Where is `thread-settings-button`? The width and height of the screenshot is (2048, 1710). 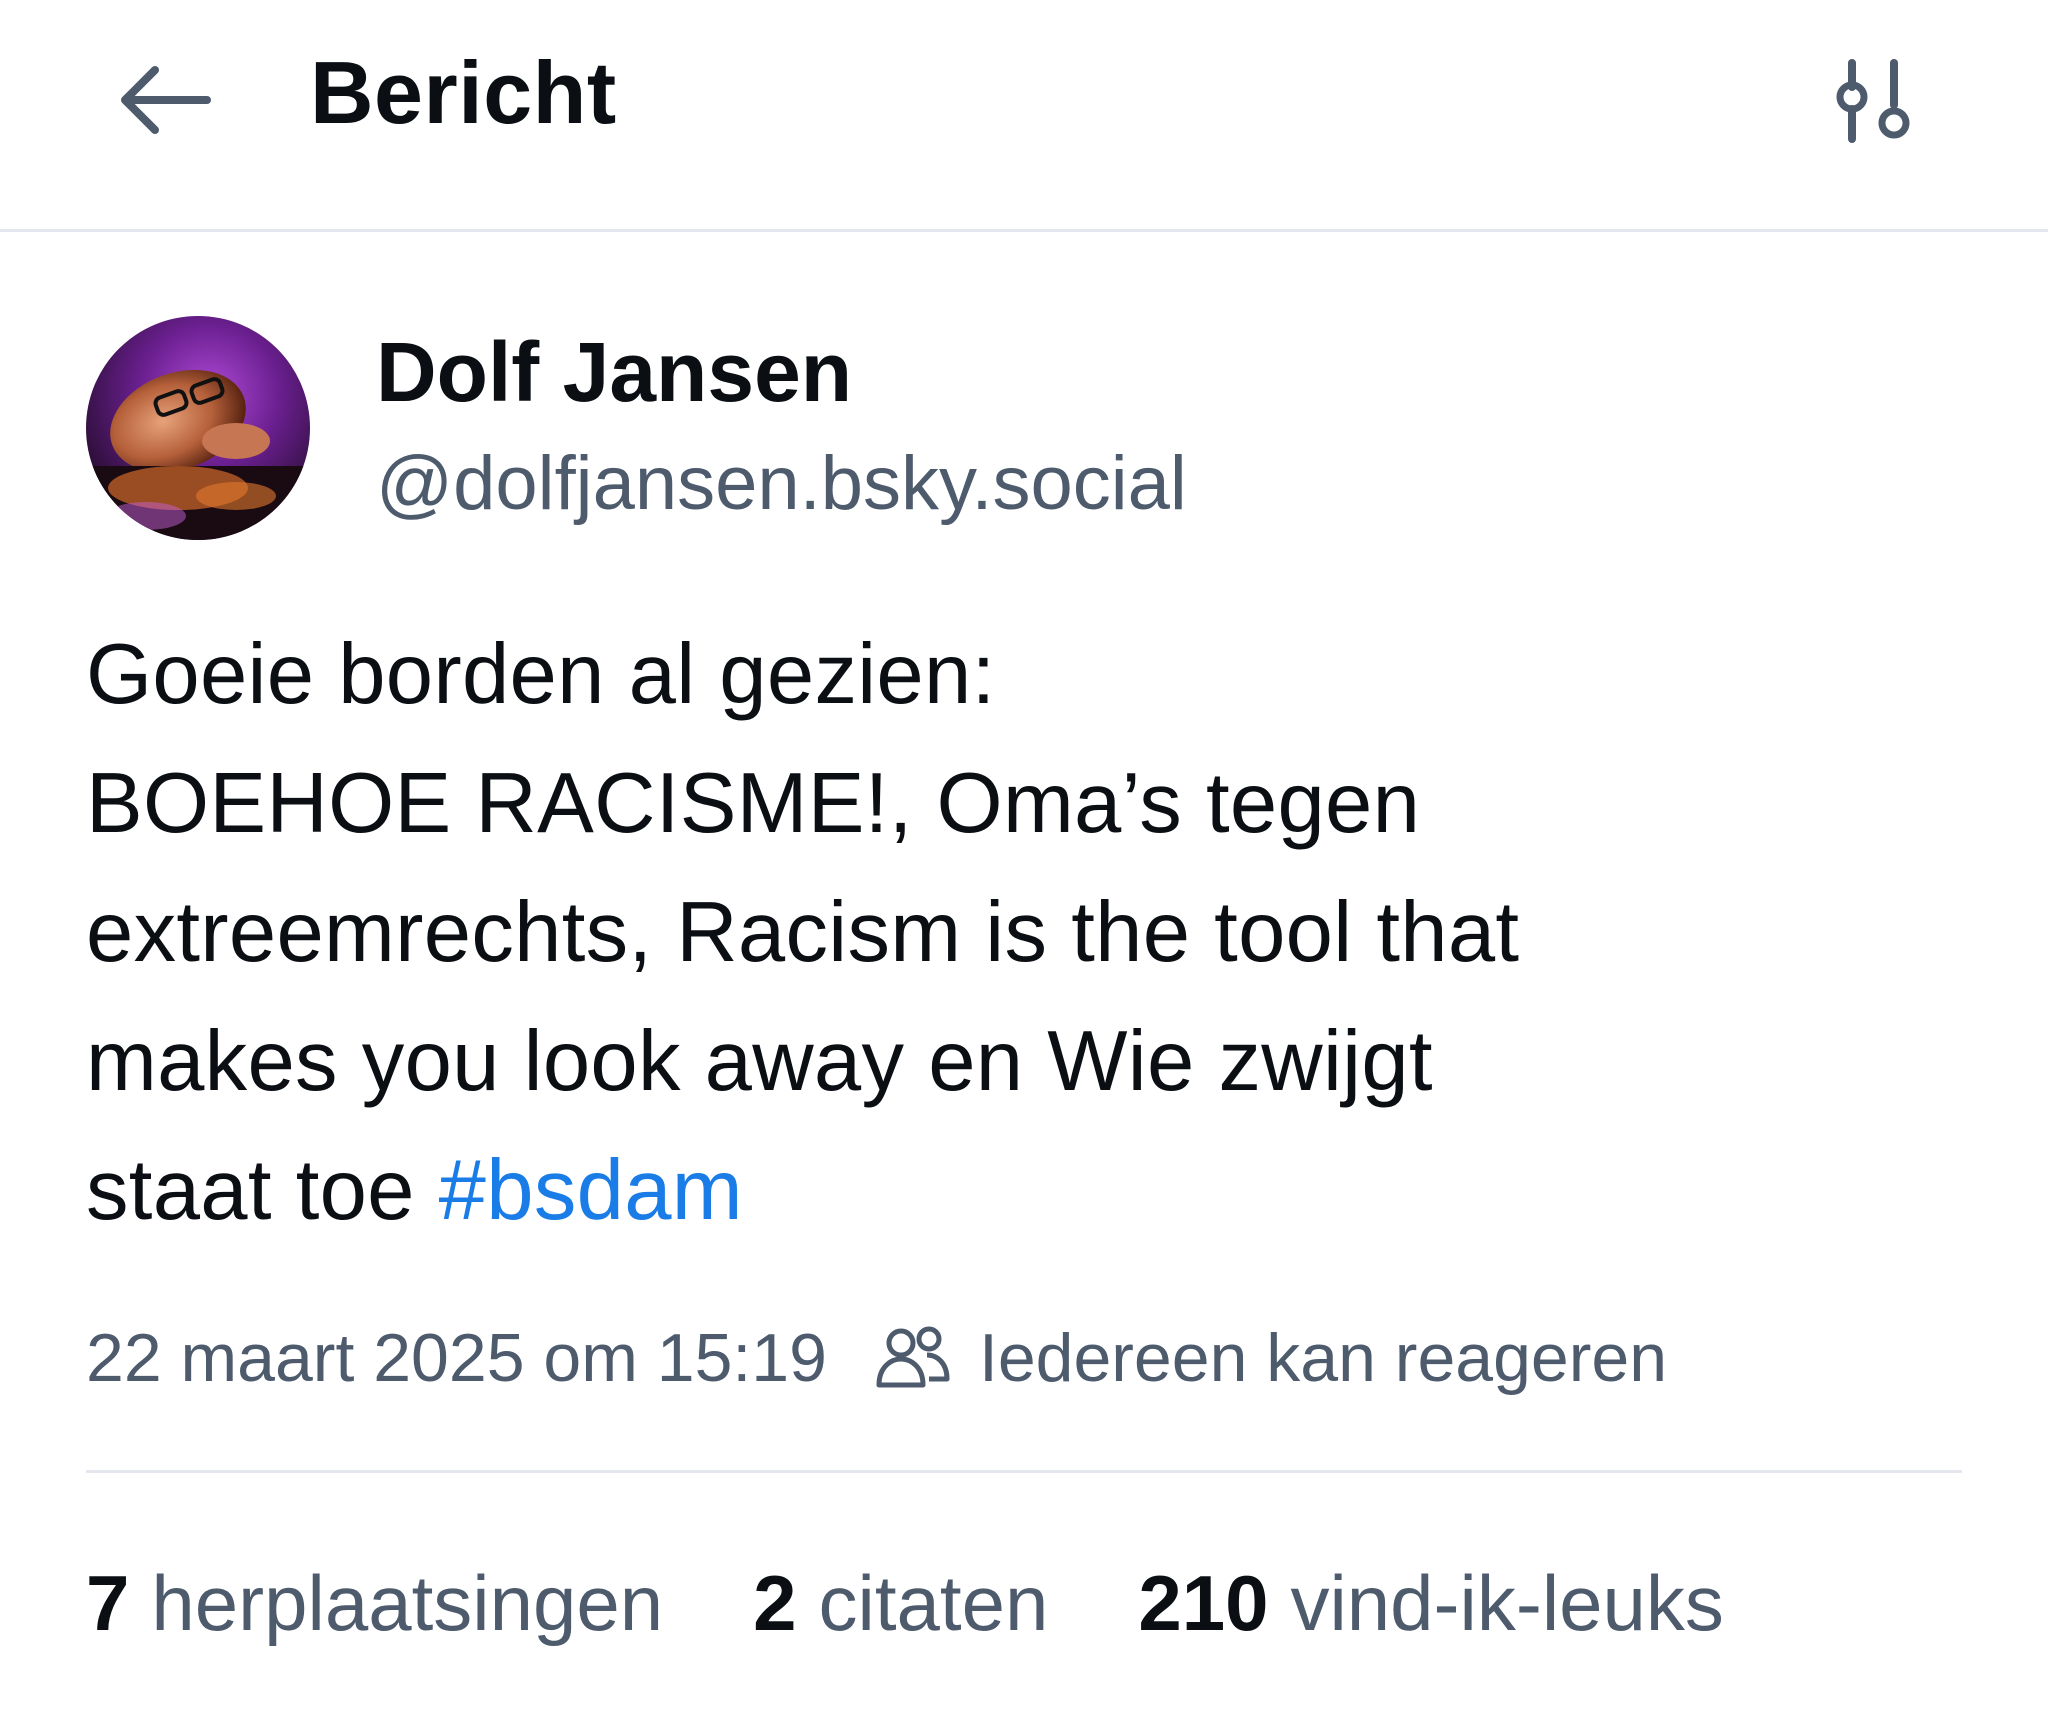
thread-settings-button is located at coordinates (1875, 100).